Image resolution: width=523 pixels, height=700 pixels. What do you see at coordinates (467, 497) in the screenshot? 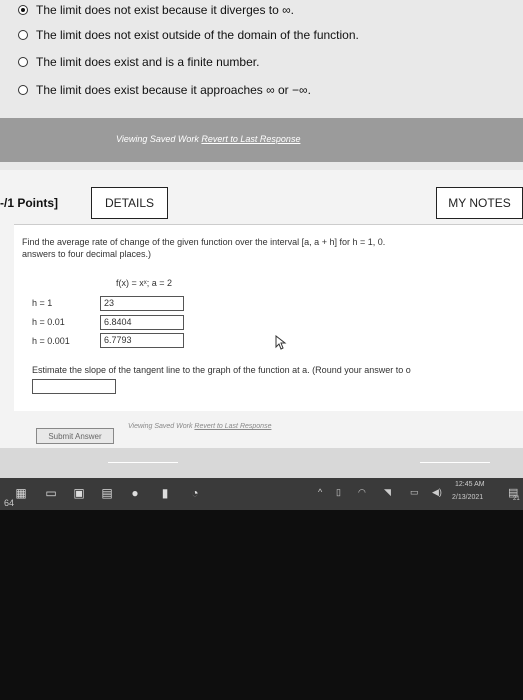
I see `clock-date: 2/13/2021` at bounding box center [467, 497].